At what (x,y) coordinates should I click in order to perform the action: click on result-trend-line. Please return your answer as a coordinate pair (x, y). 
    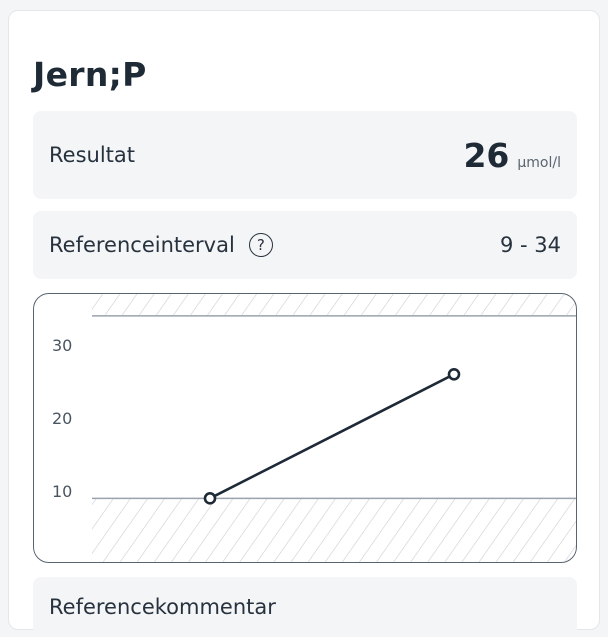
    Looking at the image, I should click on (332, 436).